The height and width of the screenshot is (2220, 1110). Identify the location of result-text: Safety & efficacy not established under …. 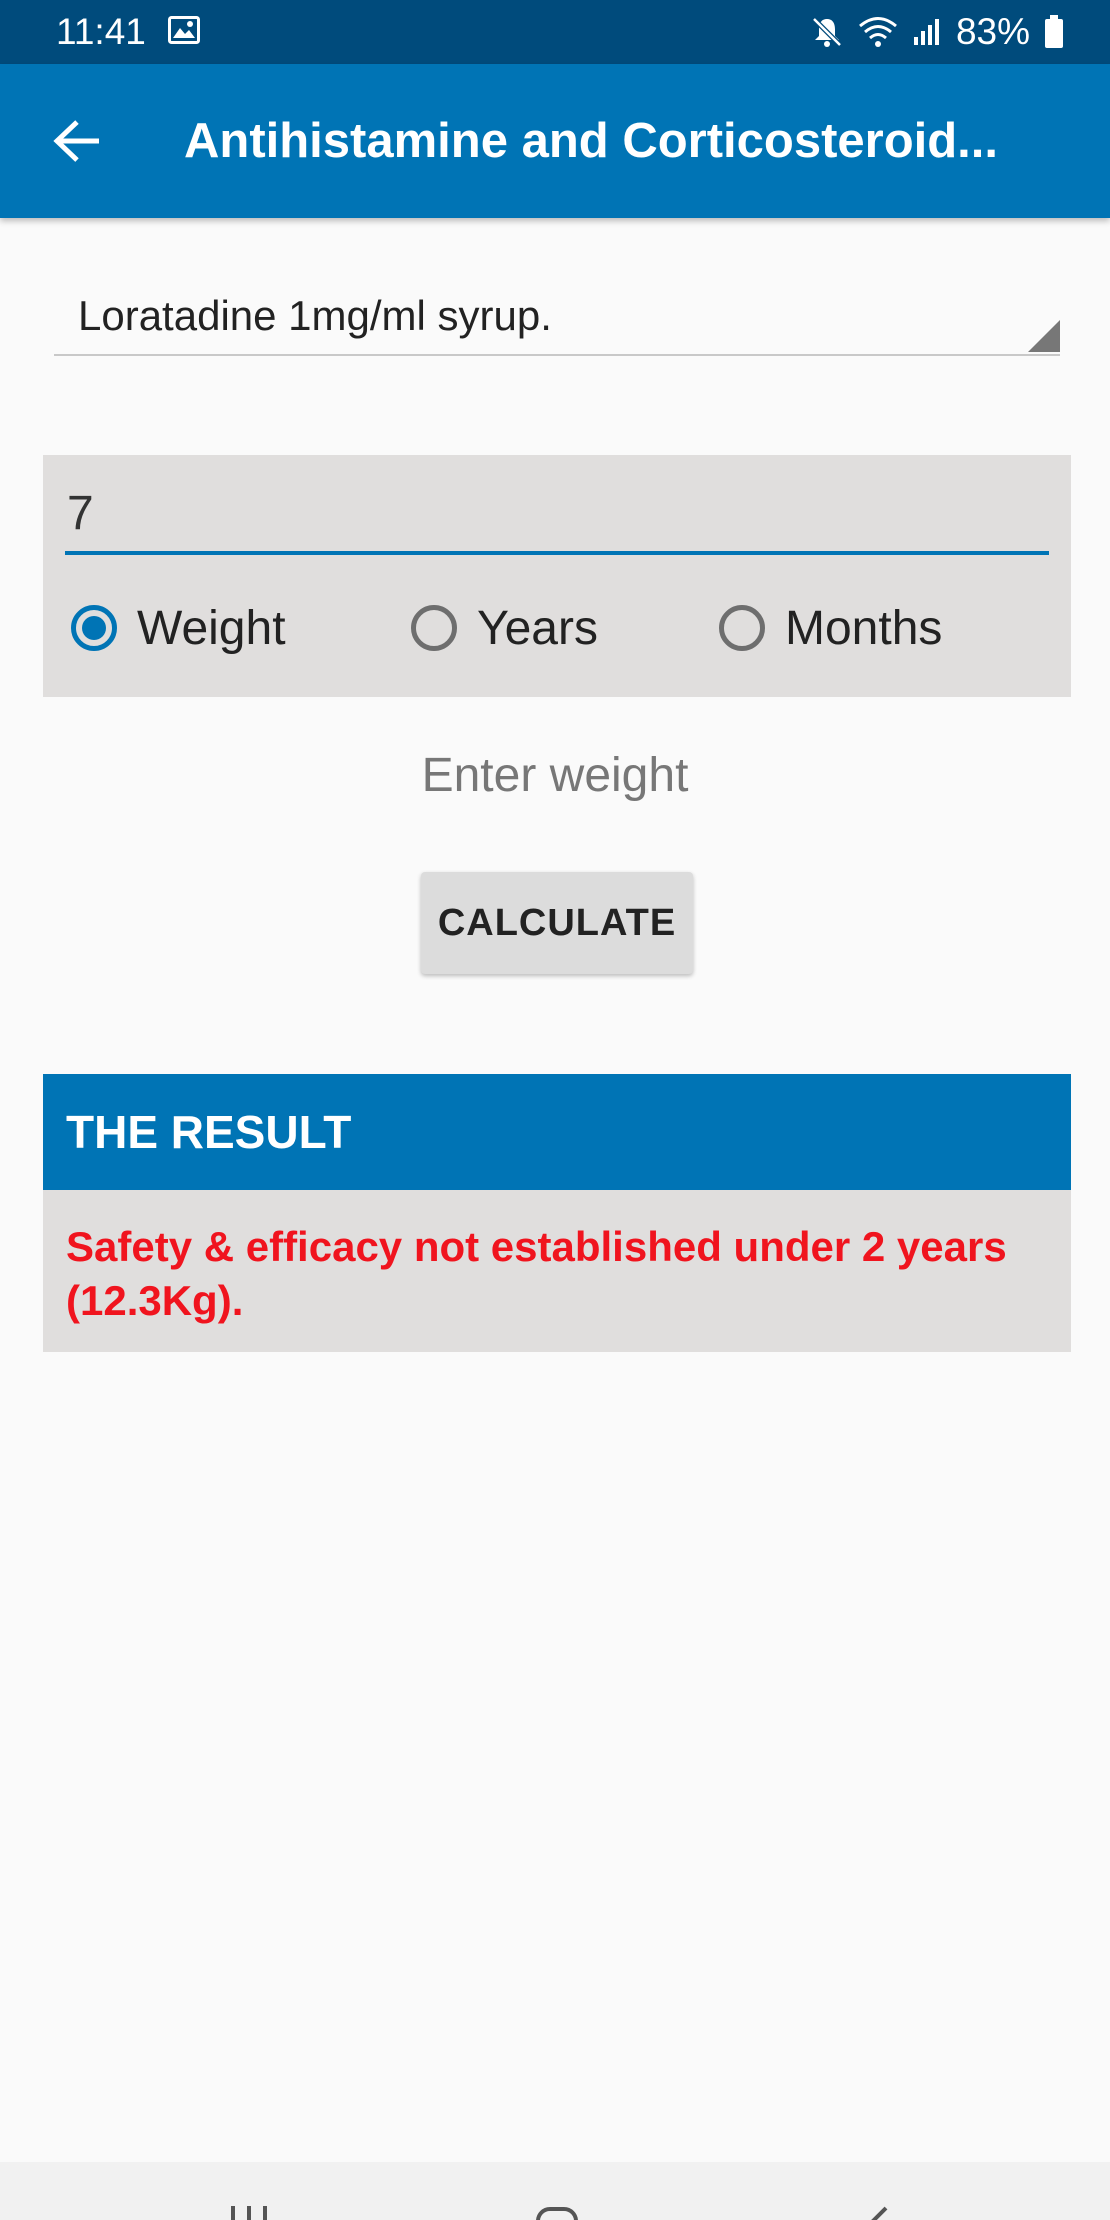
(557, 1271).